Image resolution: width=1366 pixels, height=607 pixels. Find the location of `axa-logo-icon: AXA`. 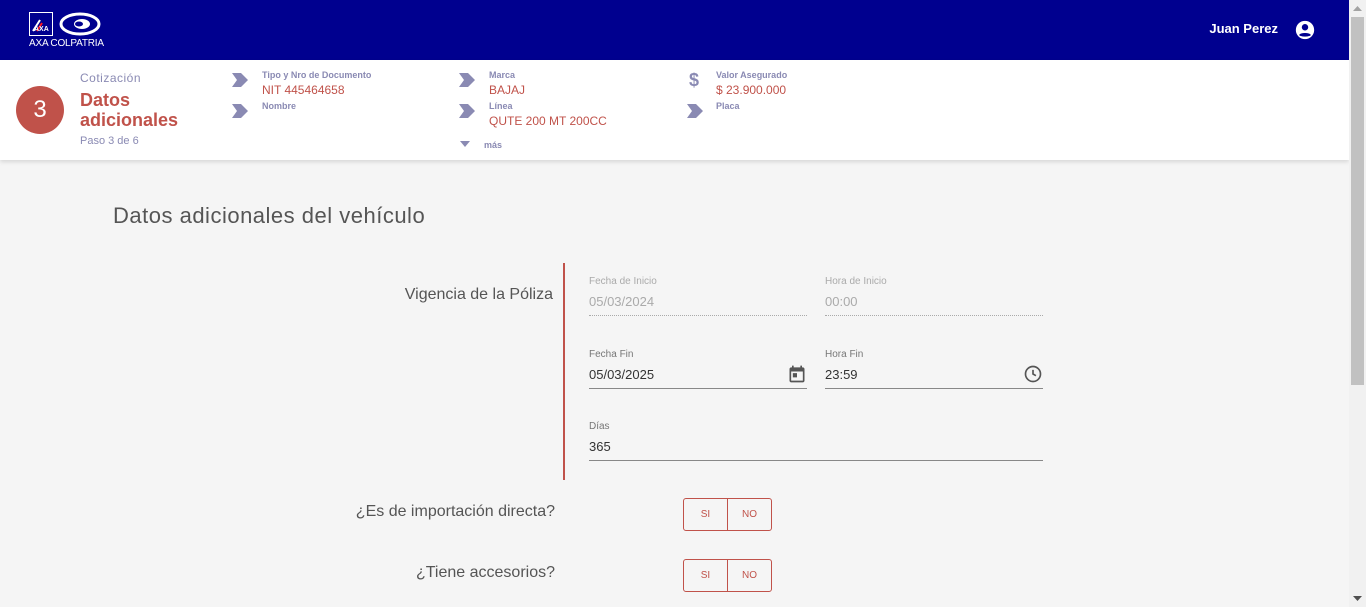

axa-logo-icon: AXA is located at coordinates (41, 24).